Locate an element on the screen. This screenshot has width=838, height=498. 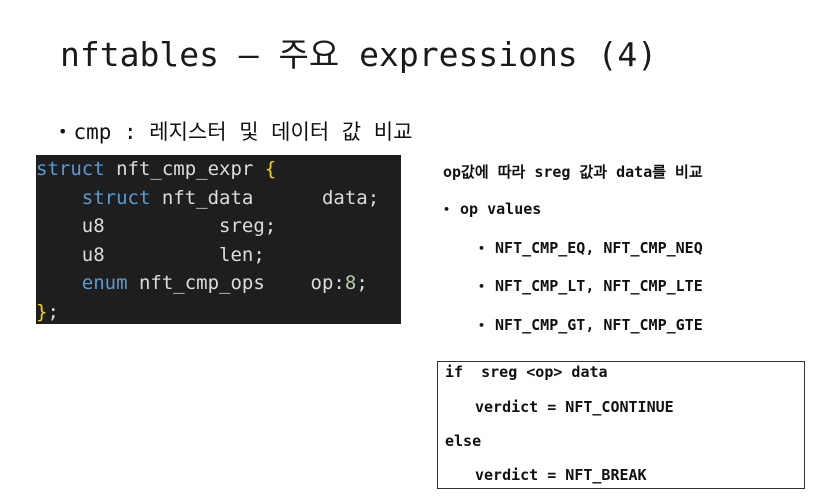
code-line-2: struct nft_data data; is located at coordinates (218, 198).